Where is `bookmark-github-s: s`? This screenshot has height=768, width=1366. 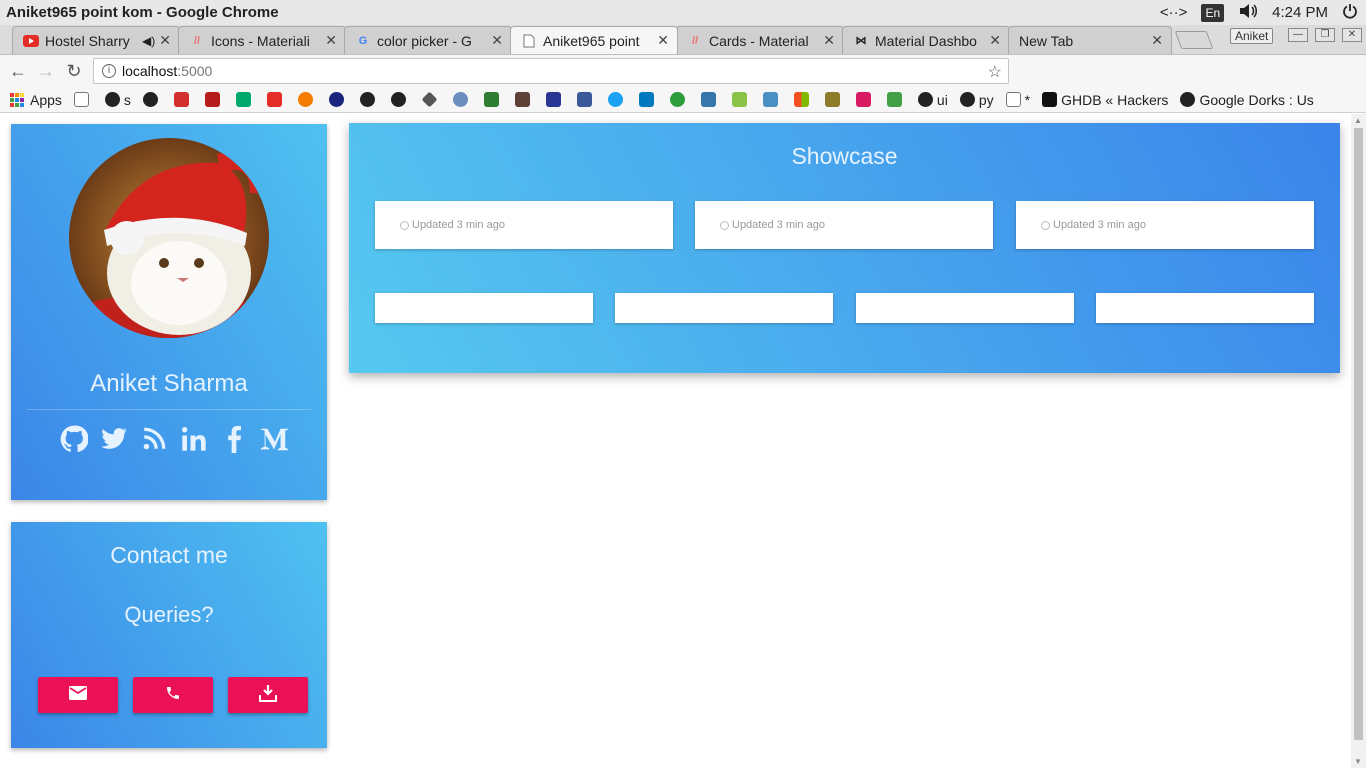 bookmark-github-s: s is located at coordinates (117, 100).